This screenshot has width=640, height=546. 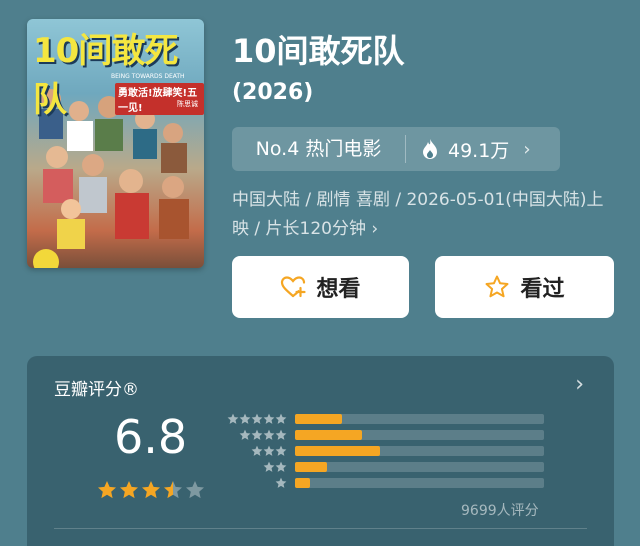 I want to click on want-label: 想看, so click(x=338, y=289).